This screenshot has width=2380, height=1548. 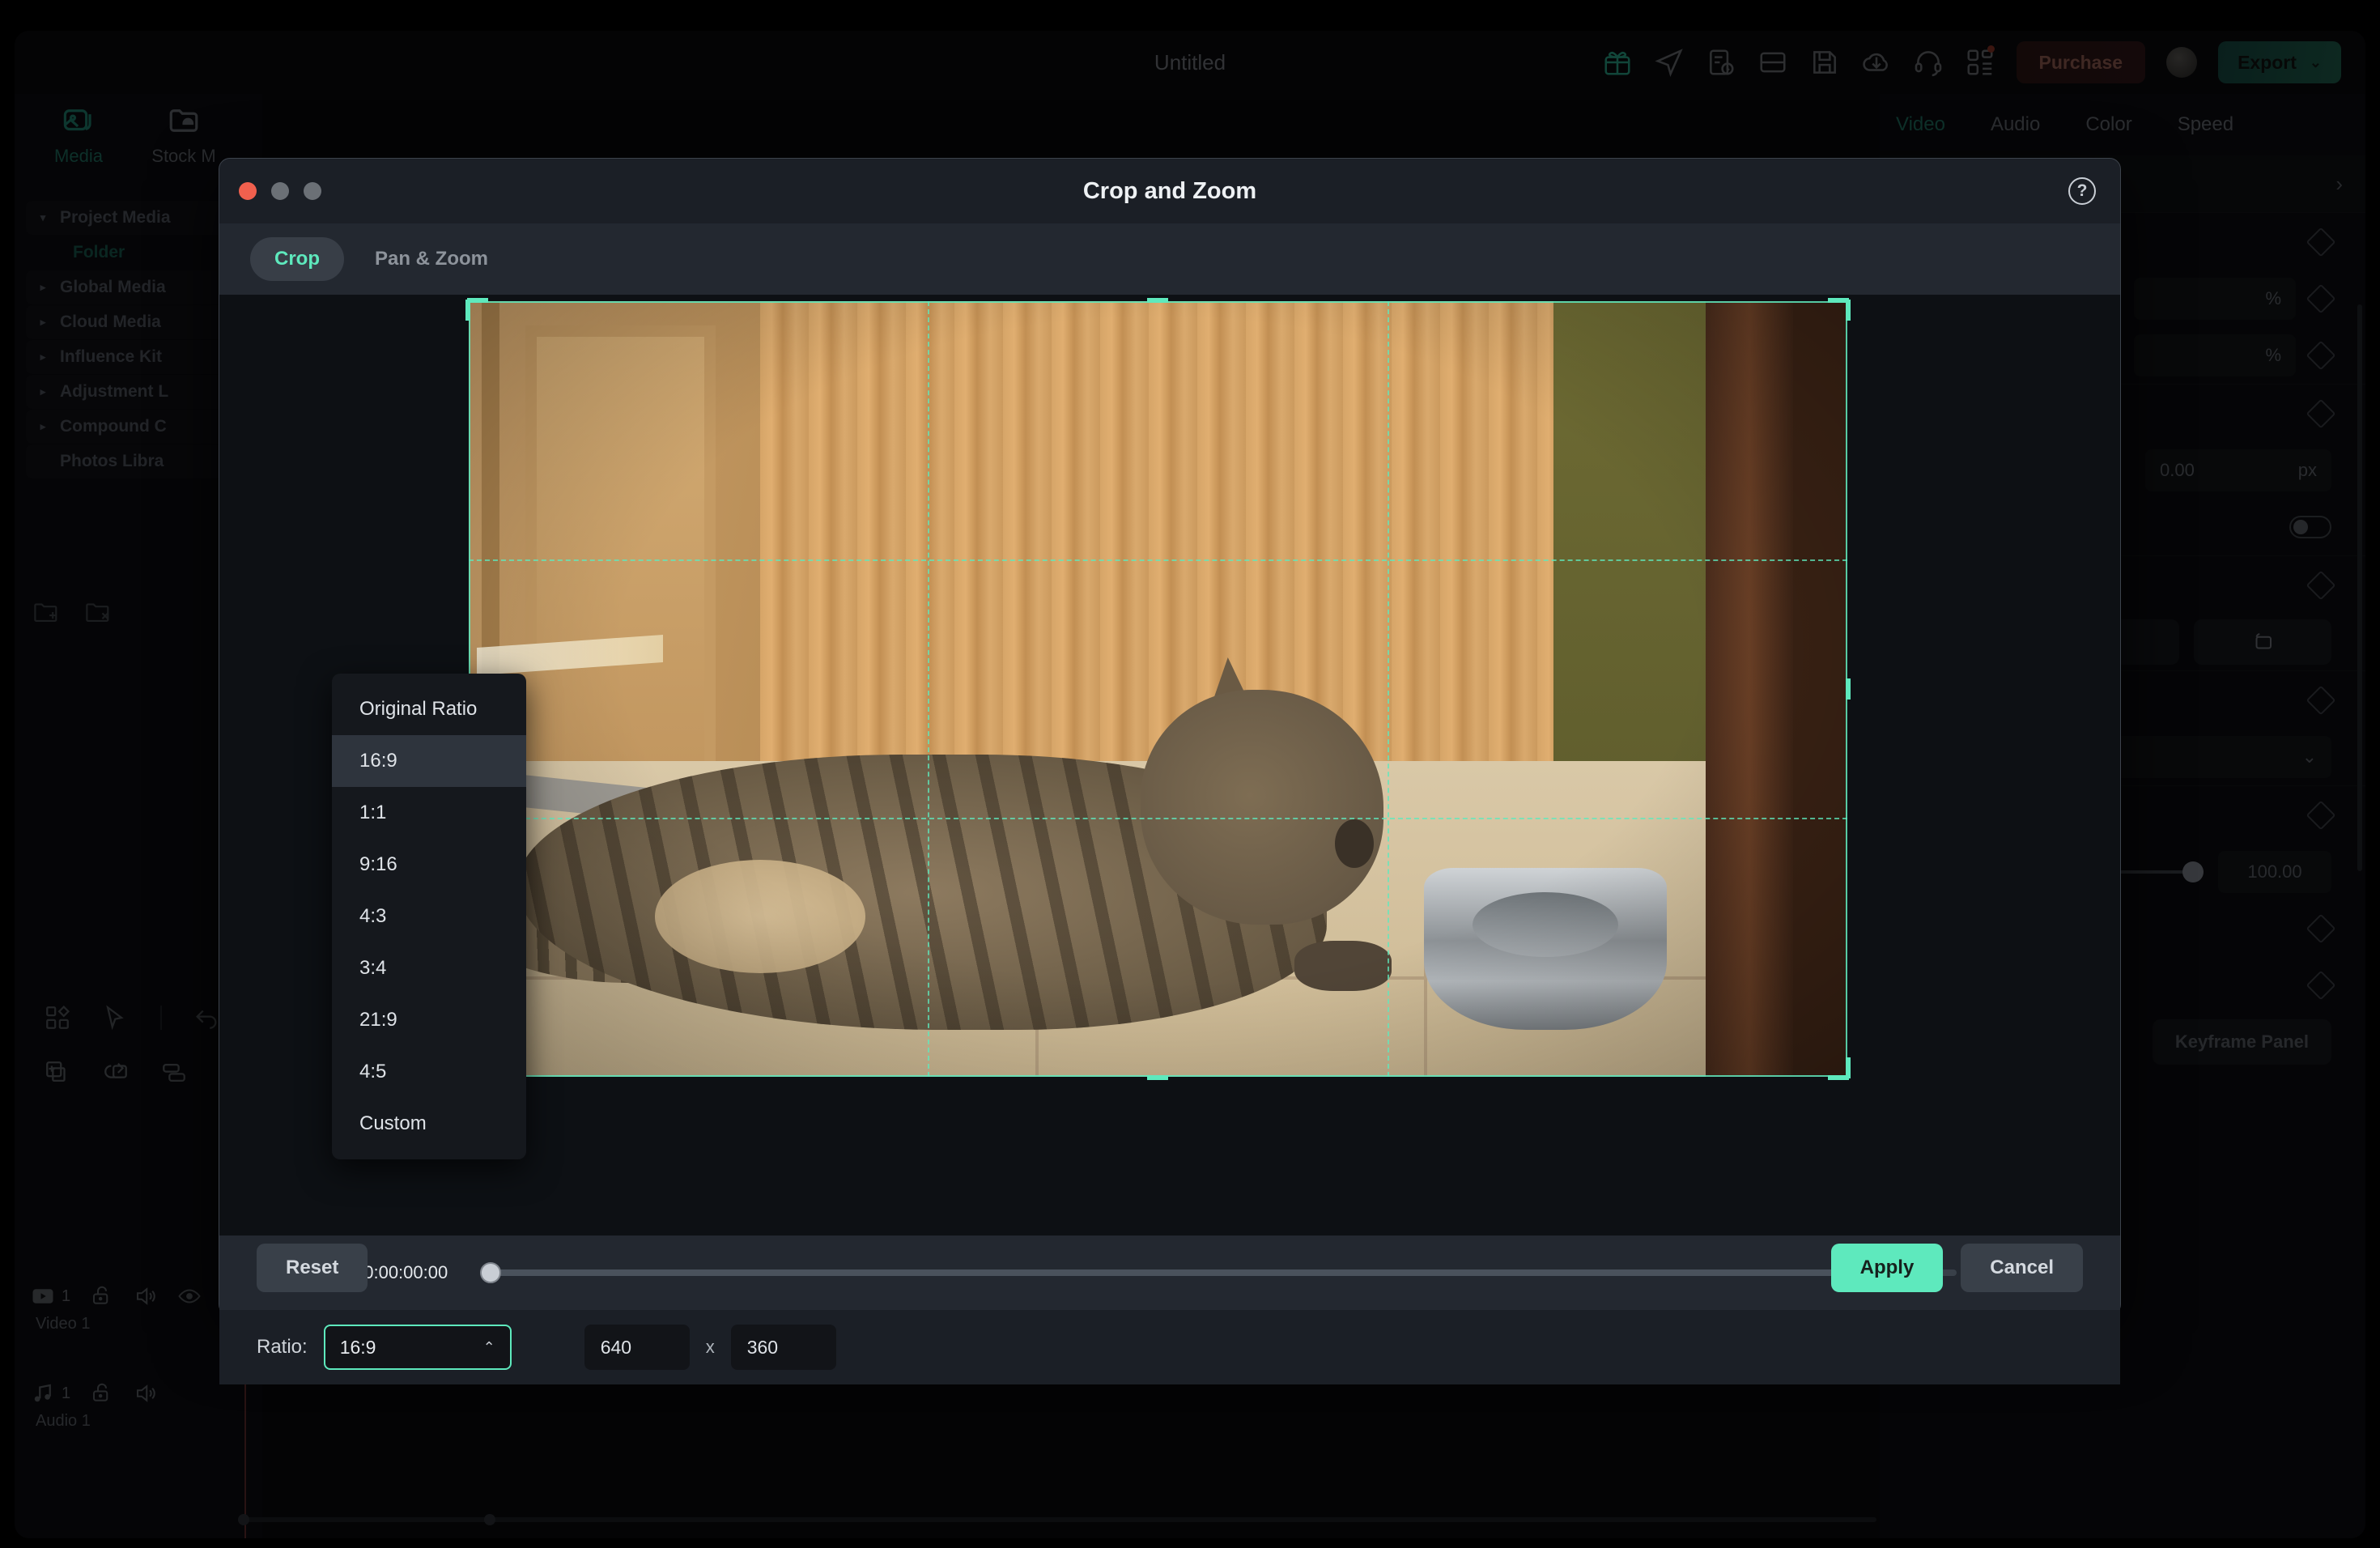 I want to click on reset-button: Reset, so click(x=313, y=1268).